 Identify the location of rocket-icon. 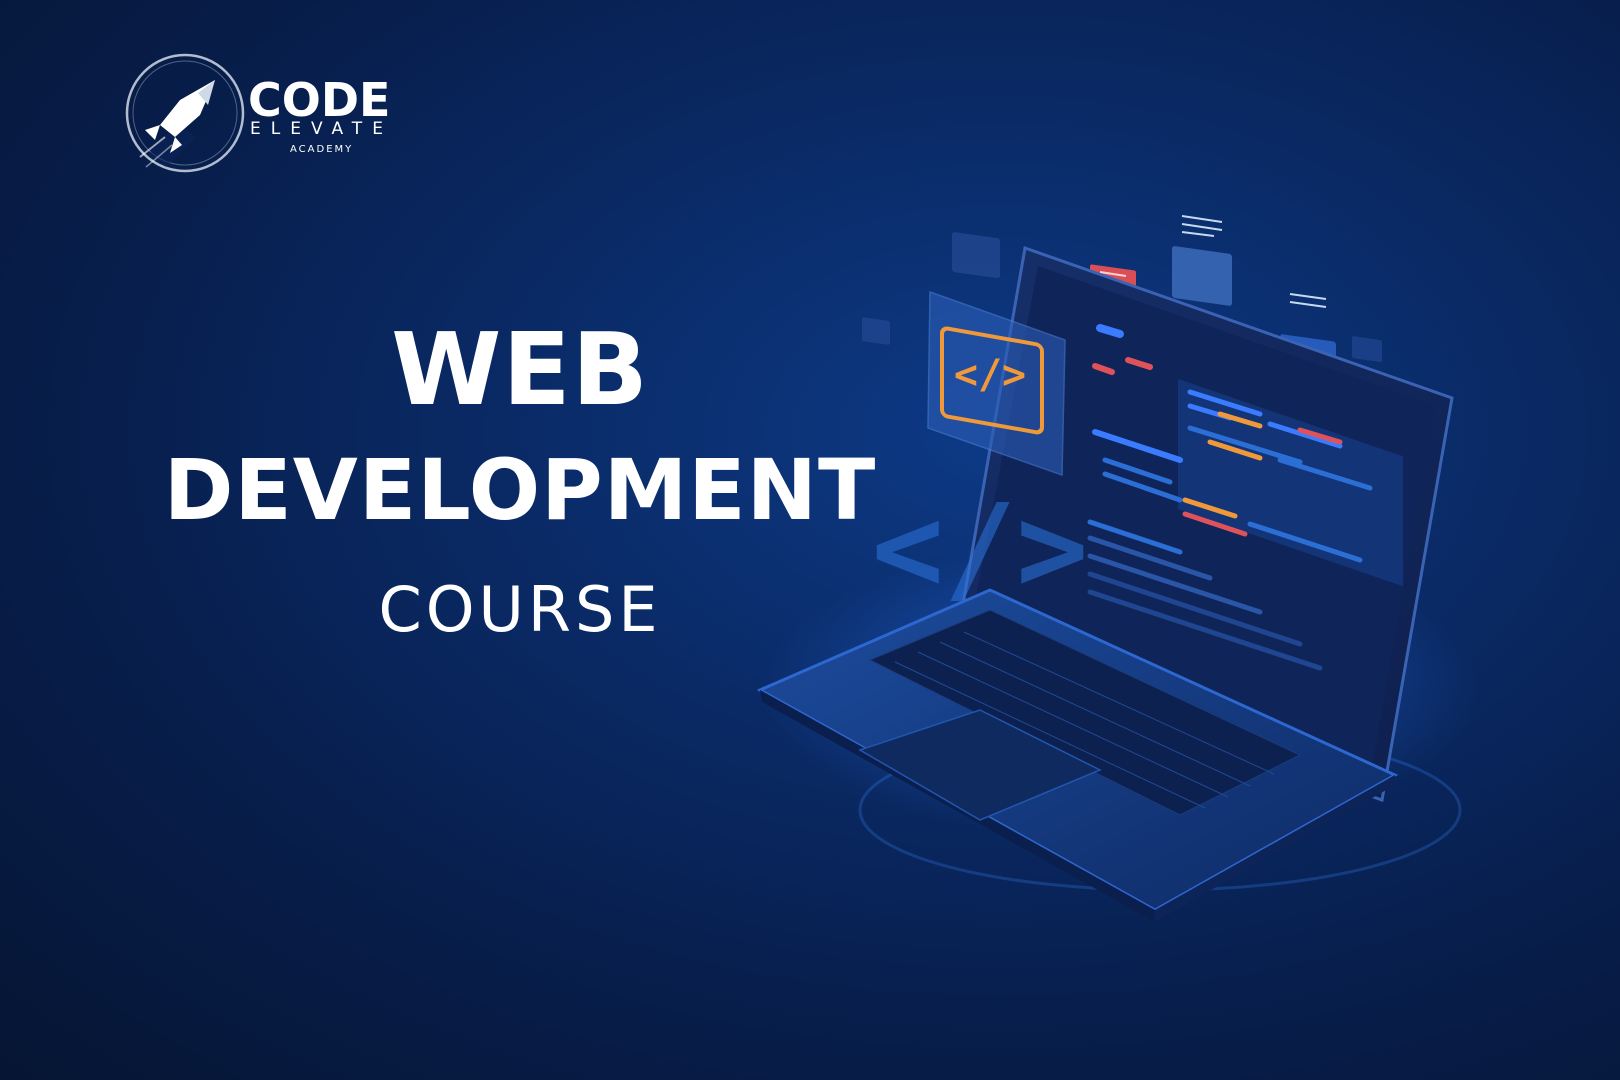
(185, 113).